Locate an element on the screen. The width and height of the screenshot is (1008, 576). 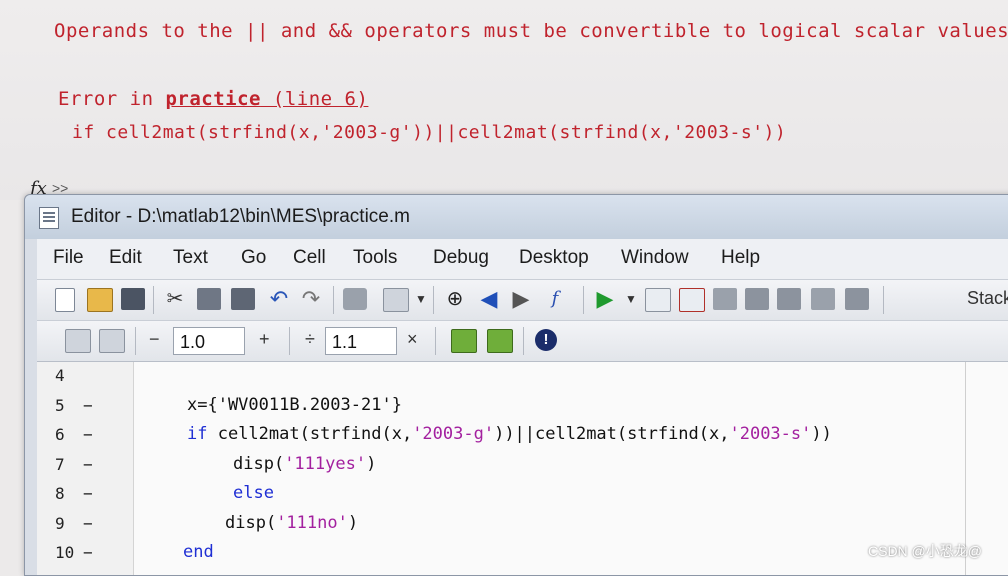
code-text: )) is located at coordinates (821, 434).